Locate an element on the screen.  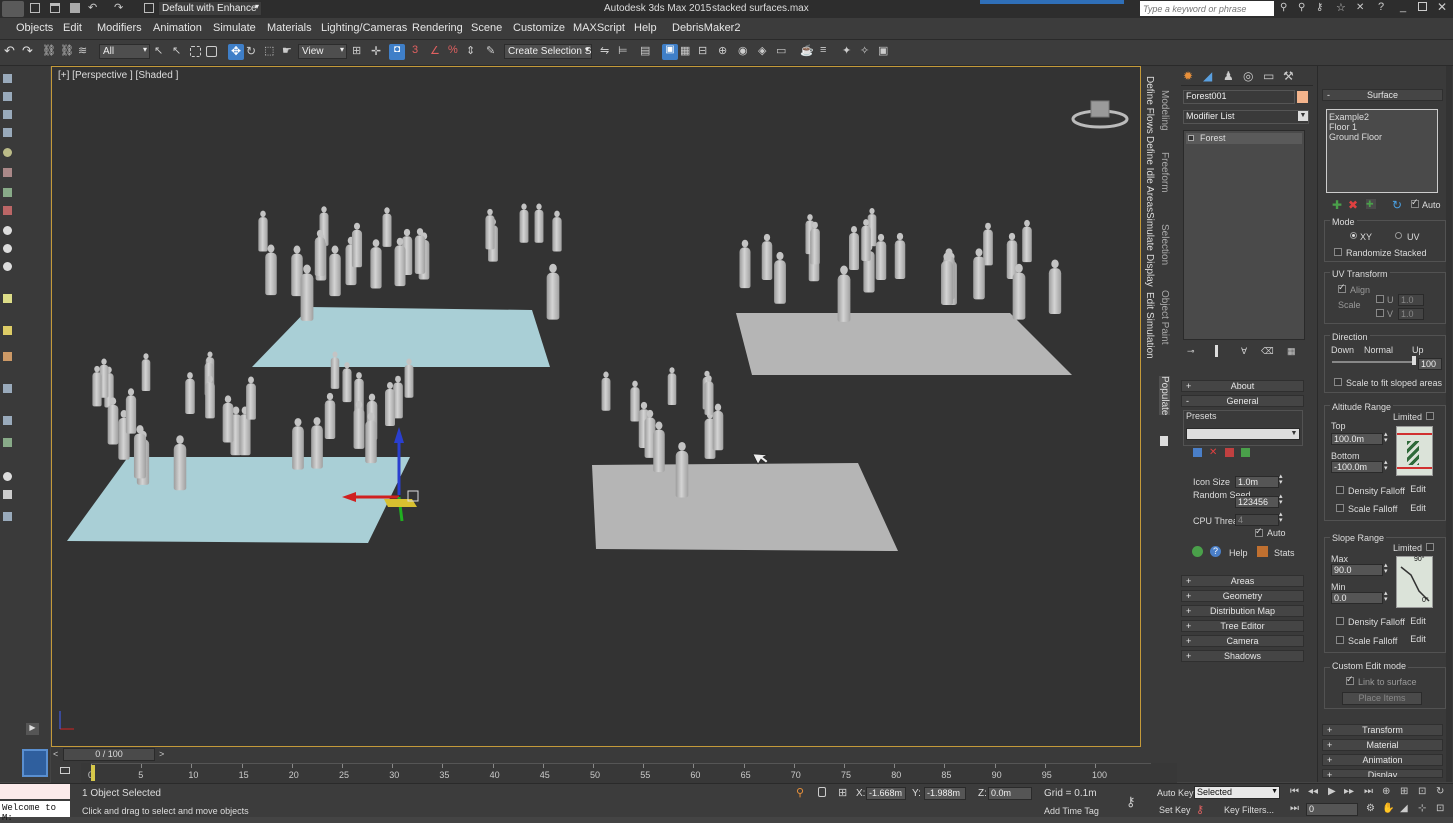
maxscript-mini-listener-icon: ▶ is located at coordinates (32, 729).